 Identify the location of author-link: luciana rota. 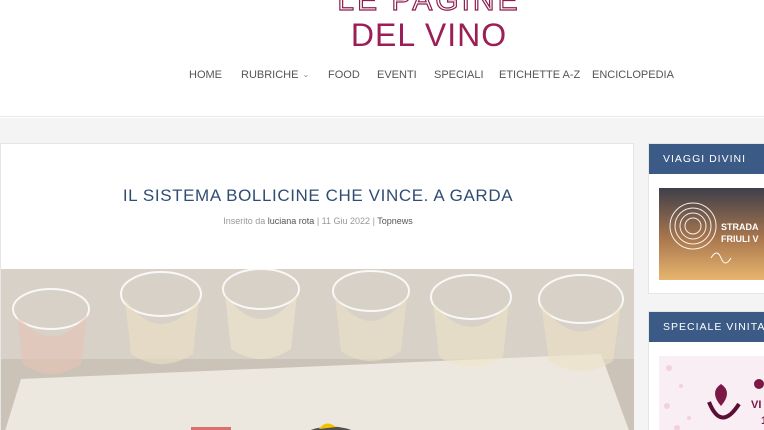
(291, 221).